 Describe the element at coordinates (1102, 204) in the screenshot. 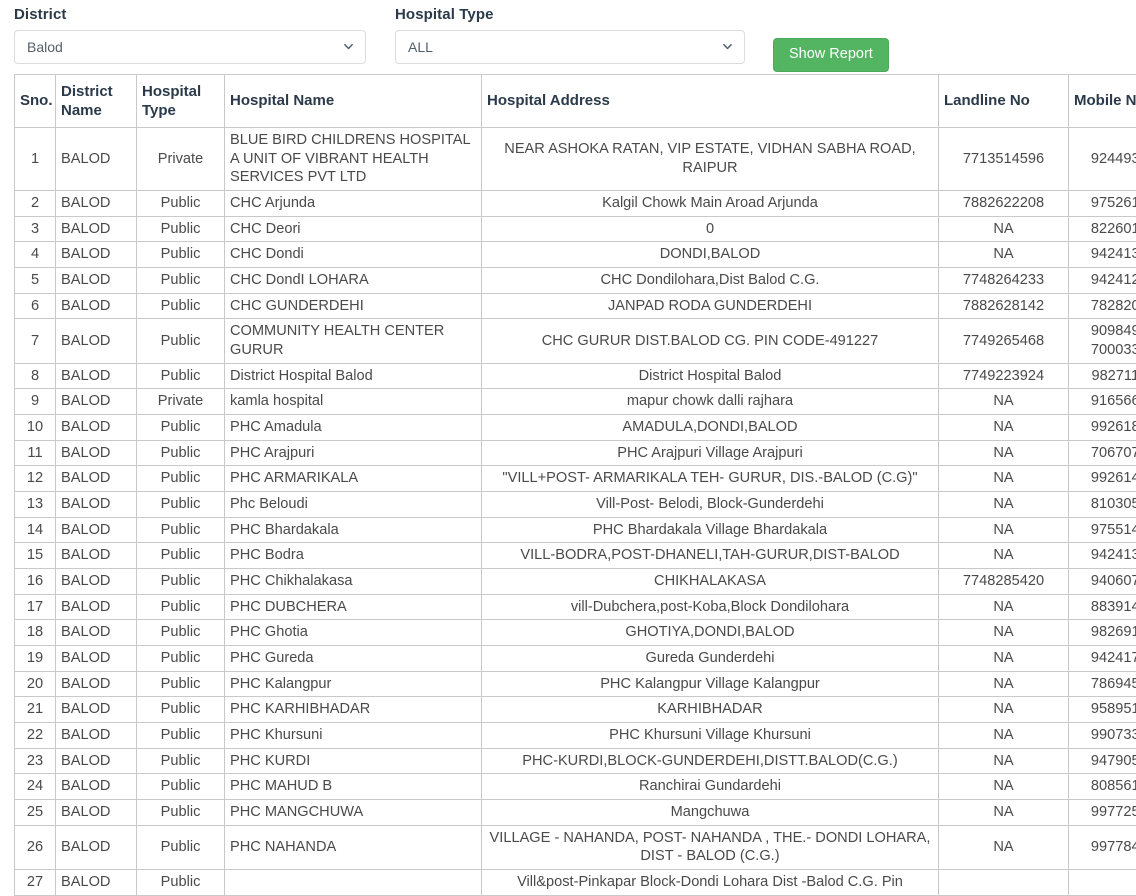

I see `cell-mobile: 9752613582` at that location.